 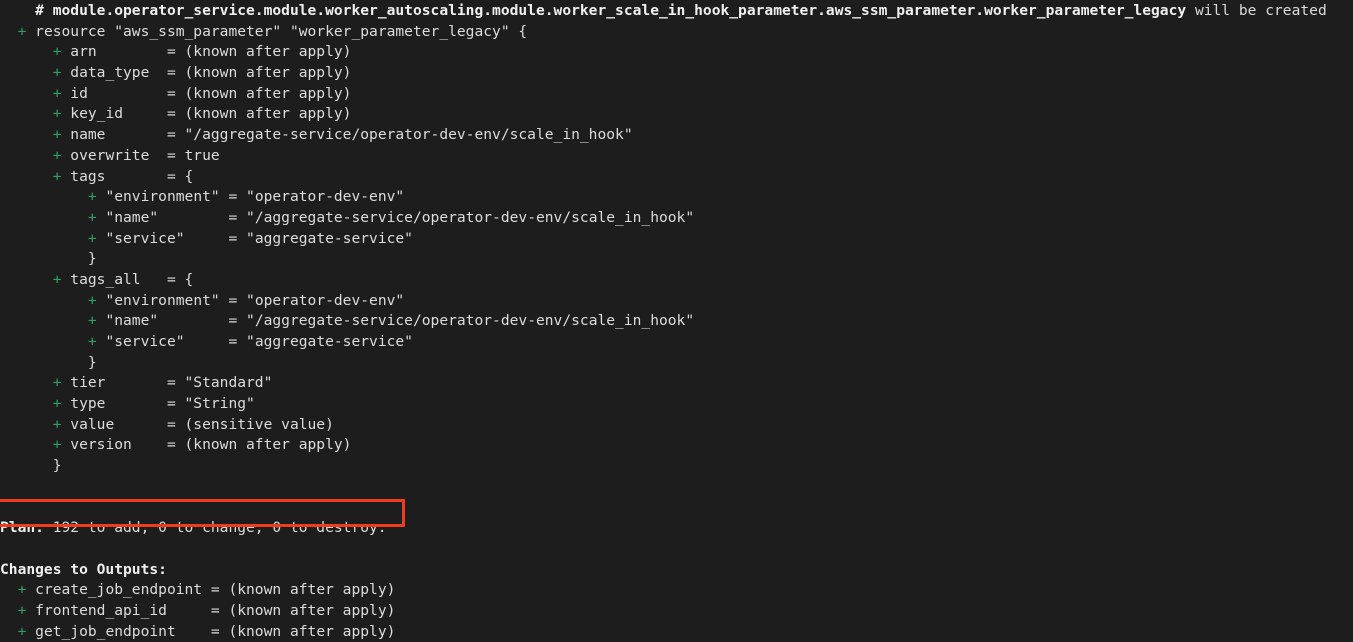 What do you see at coordinates (145, 155) in the screenshot?
I see `line-text: overwrite = true` at bounding box center [145, 155].